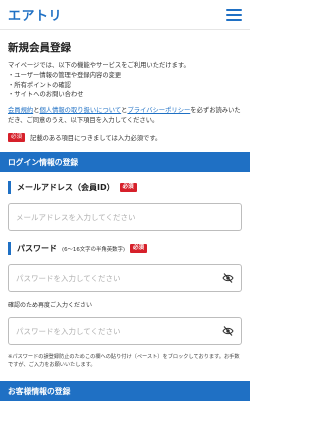  I want to click on email-label: メールアドレス（会員ID） 必須, so click(125, 188).